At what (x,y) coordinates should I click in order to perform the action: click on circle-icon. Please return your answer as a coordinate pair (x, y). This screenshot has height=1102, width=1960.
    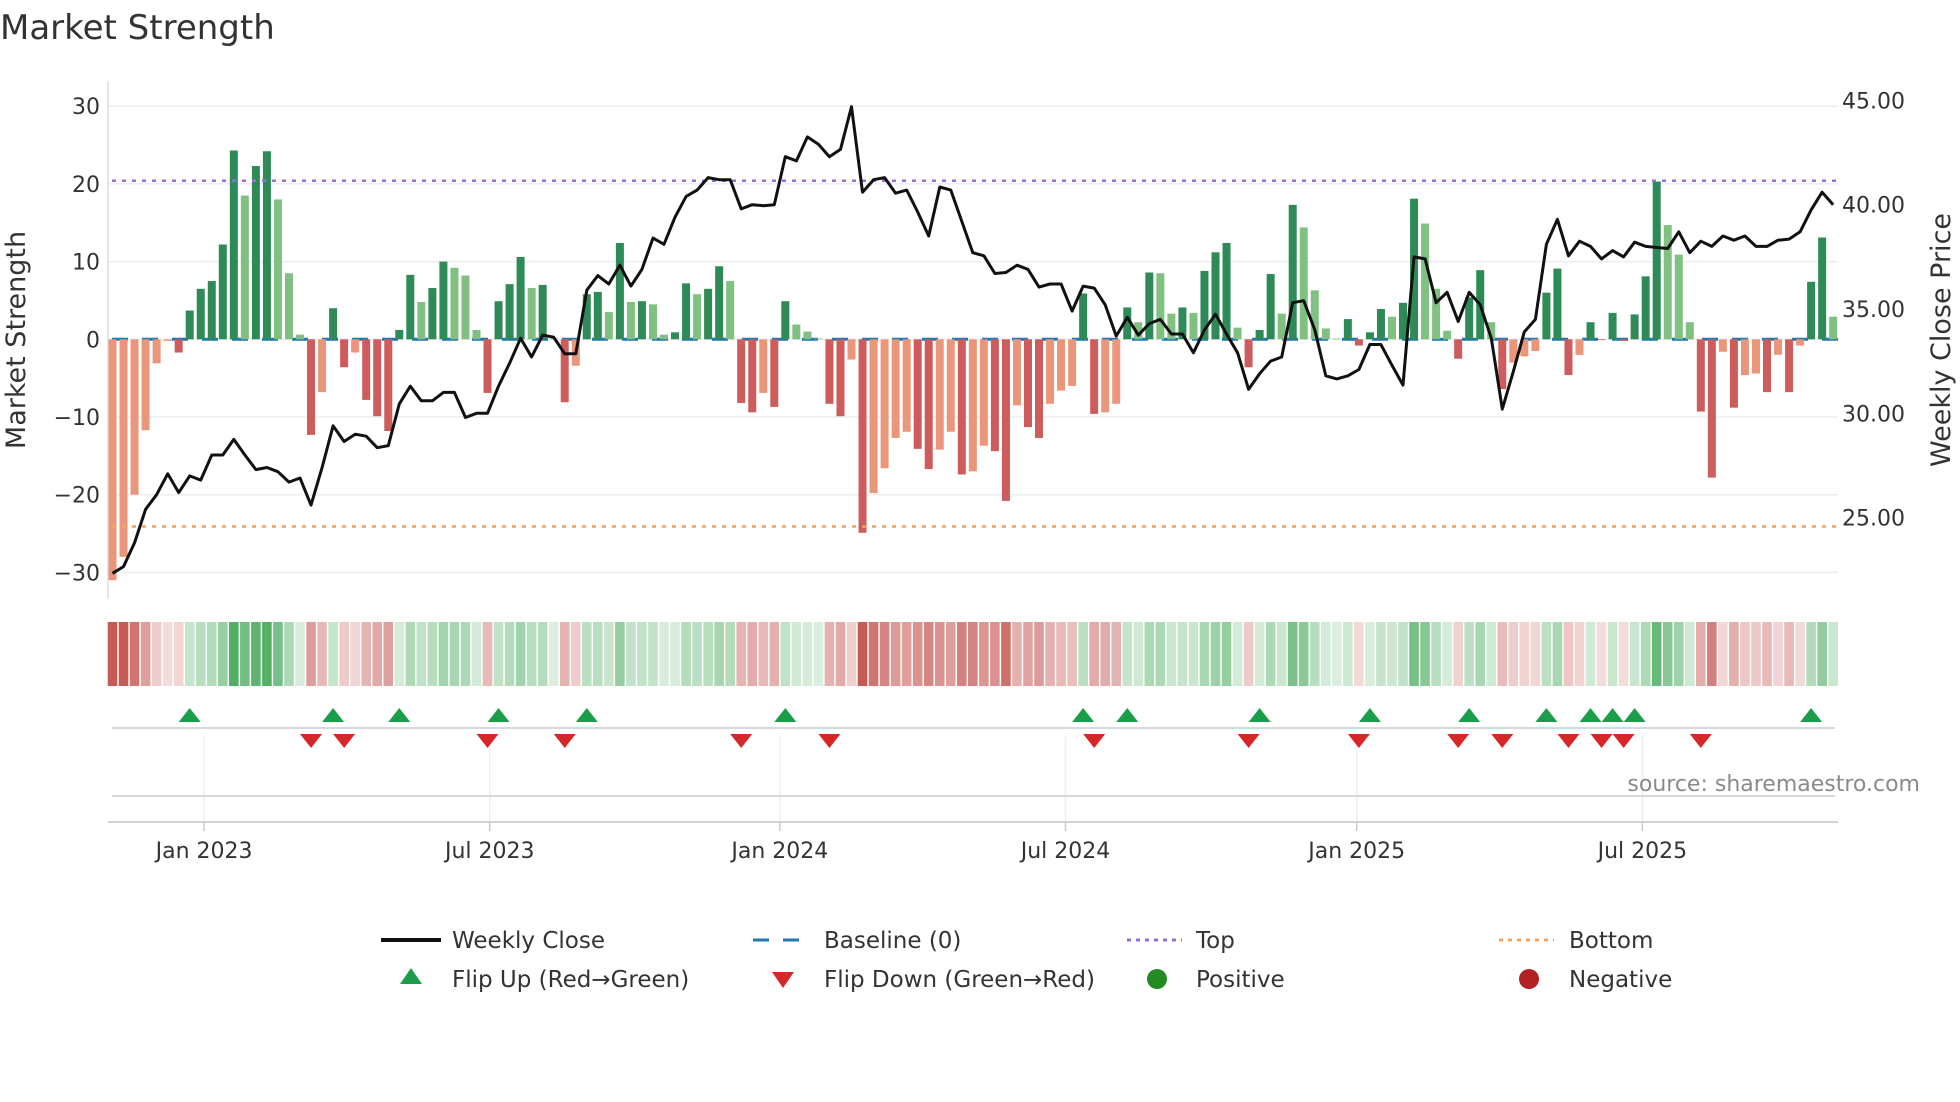
    Looking at the image, I should click on (1529, 979).